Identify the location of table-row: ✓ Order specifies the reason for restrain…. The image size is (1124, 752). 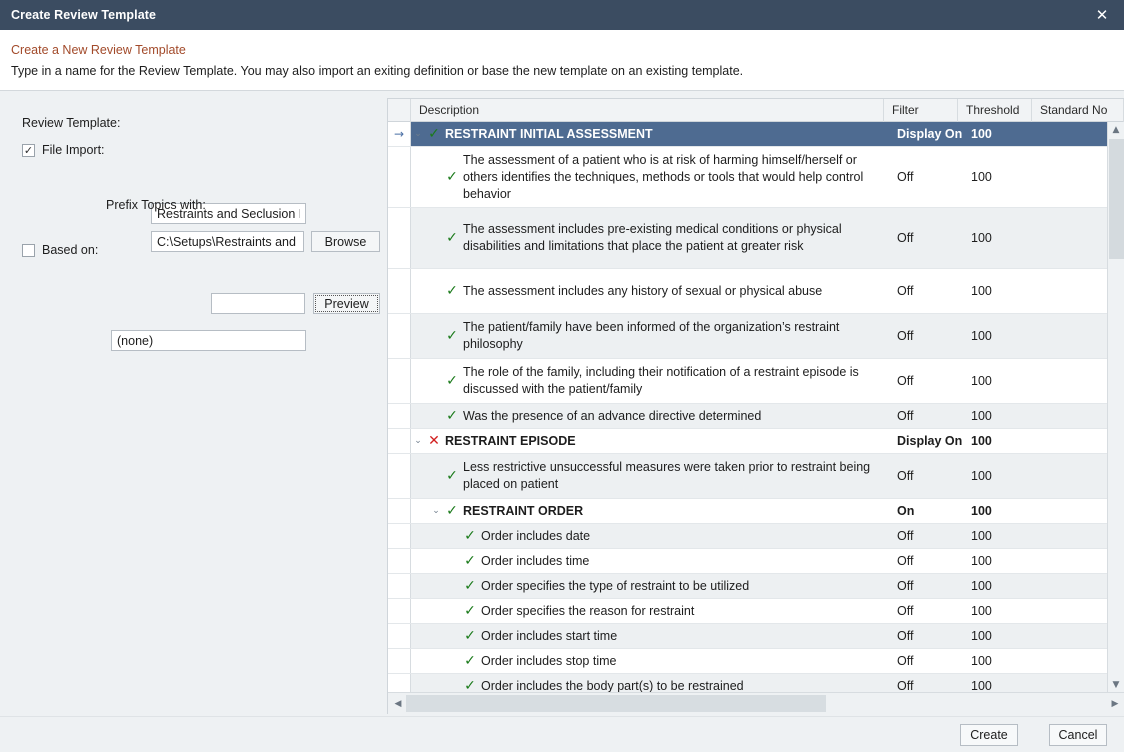
(756, 611).